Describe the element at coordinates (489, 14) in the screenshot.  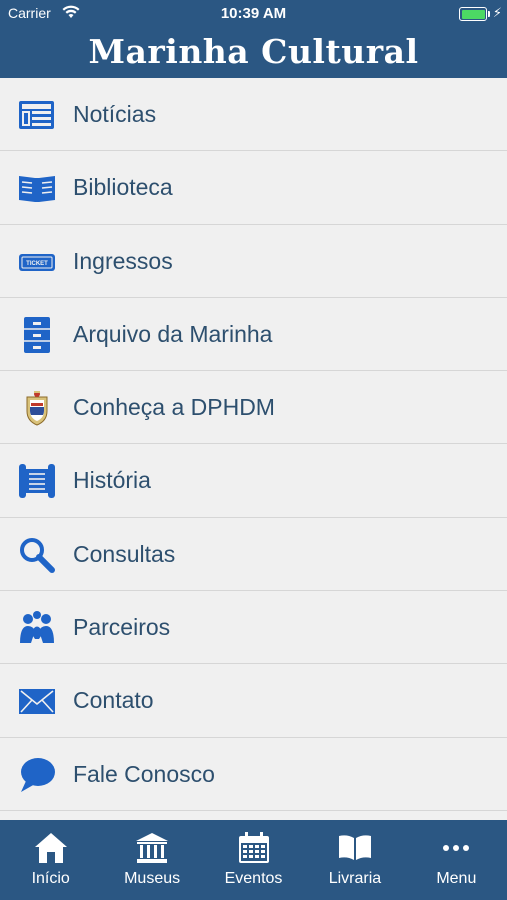
I see `battery-tip` at that location.